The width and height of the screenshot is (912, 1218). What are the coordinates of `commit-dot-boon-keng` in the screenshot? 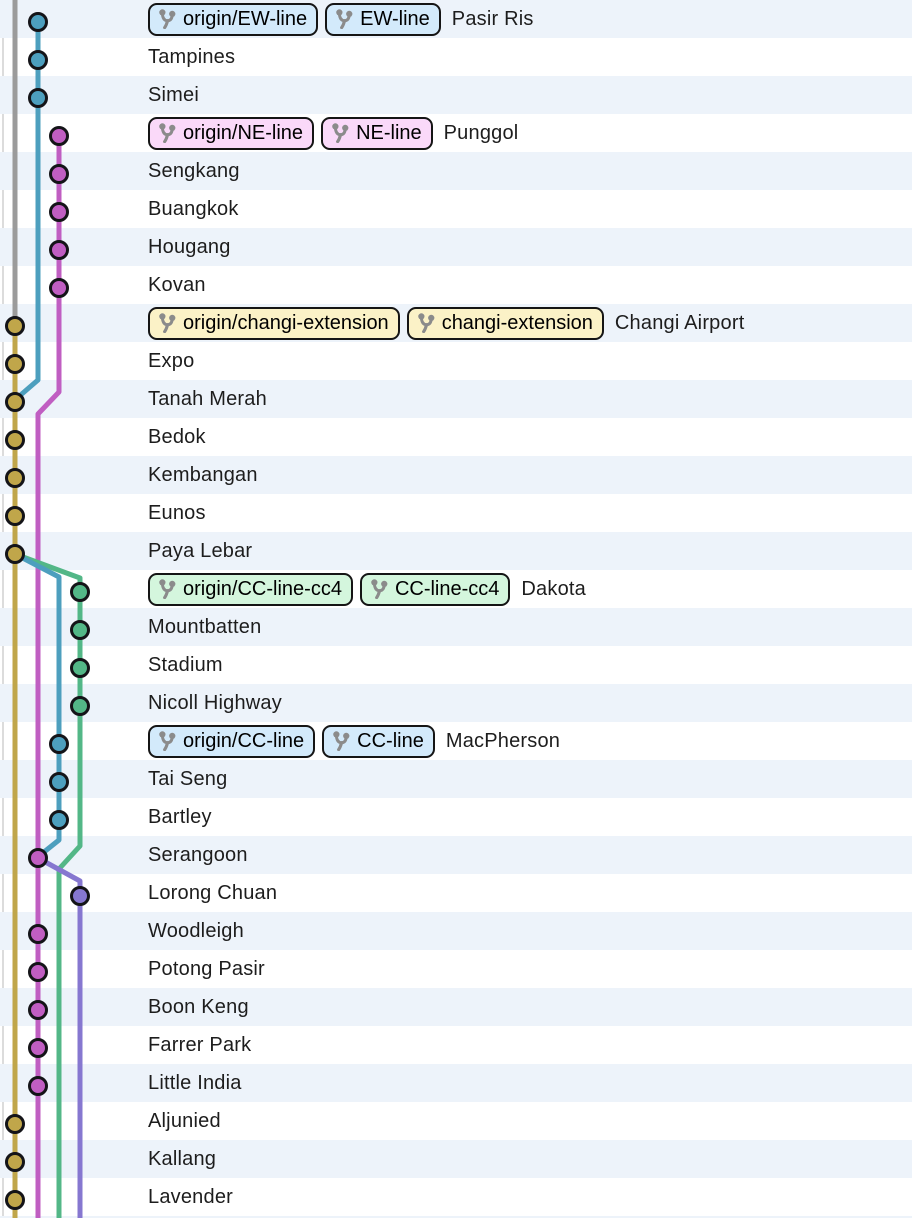 It's located at (38, 1010).